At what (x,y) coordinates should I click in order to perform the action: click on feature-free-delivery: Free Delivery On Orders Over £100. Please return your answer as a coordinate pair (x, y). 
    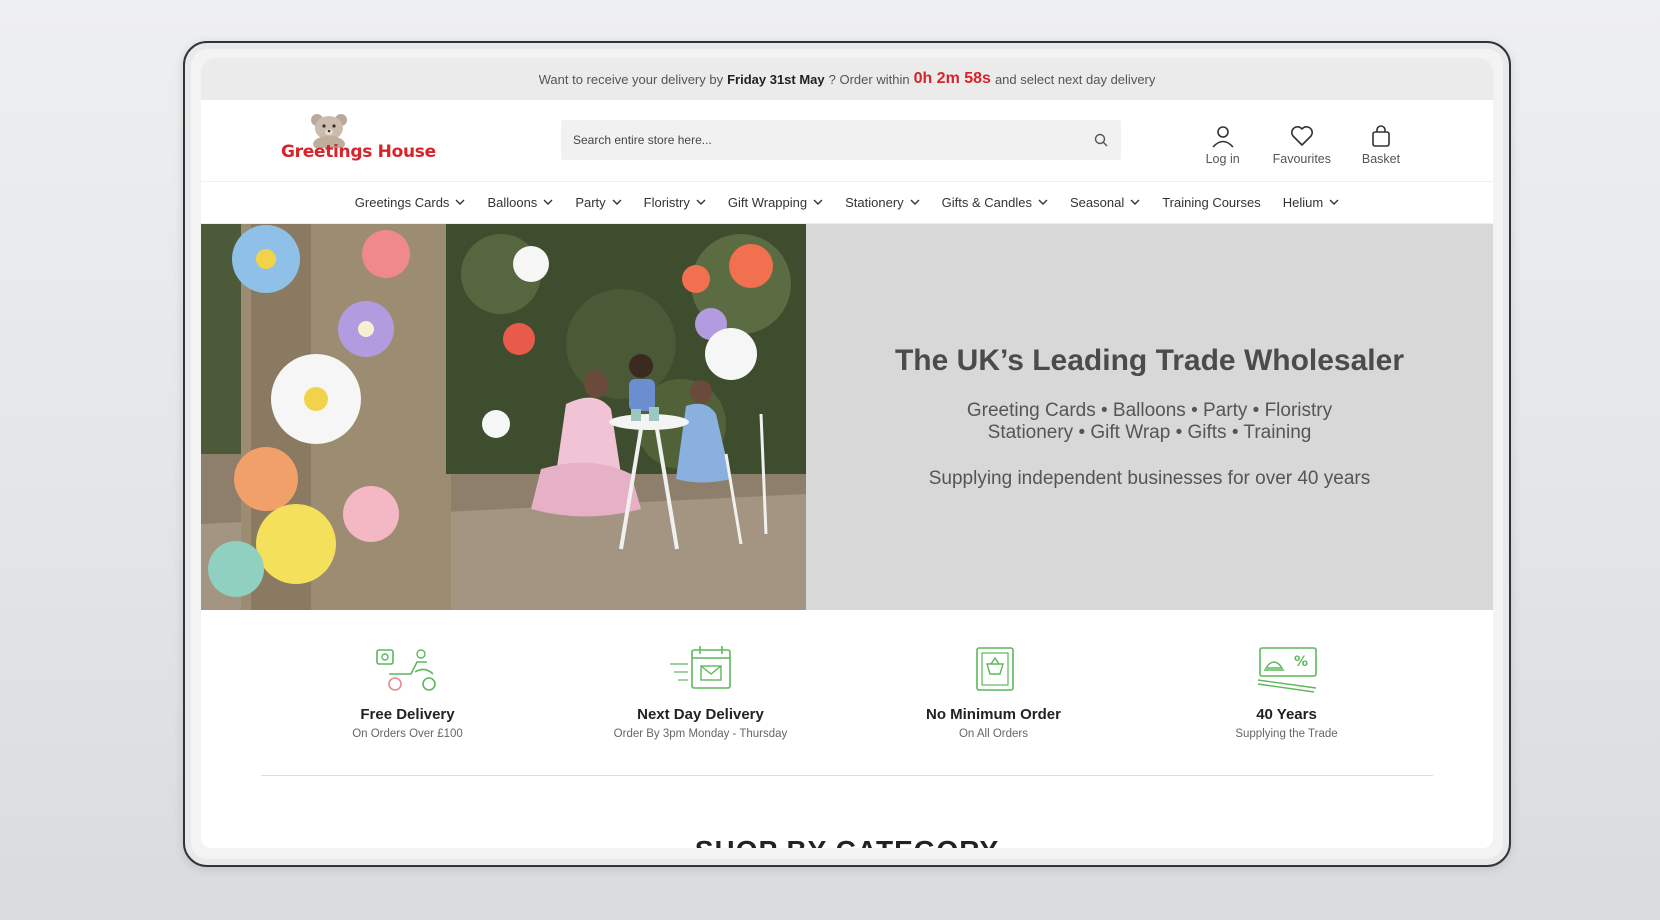
    Looking at the image, I should click on (408, 709).